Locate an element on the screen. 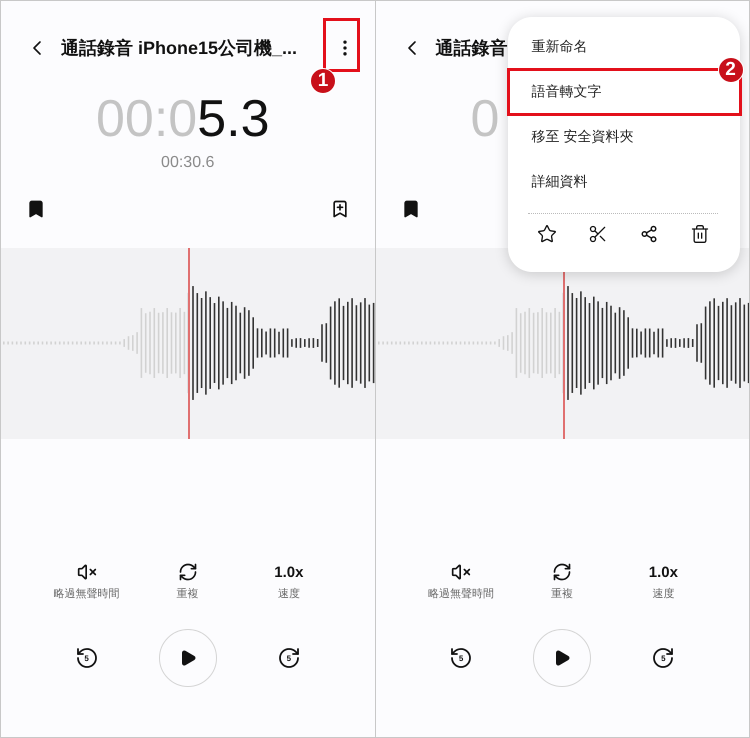 The image size is (750, 738). recording-title: 通話錄音 is located at coordinates (472, 48).